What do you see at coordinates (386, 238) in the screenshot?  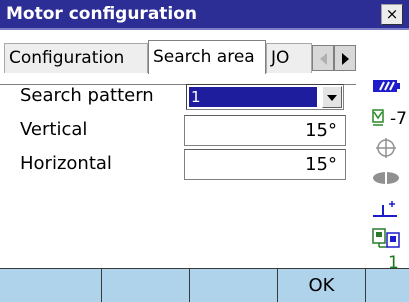 I see `communication-icon` at bounding box center [386, 238].